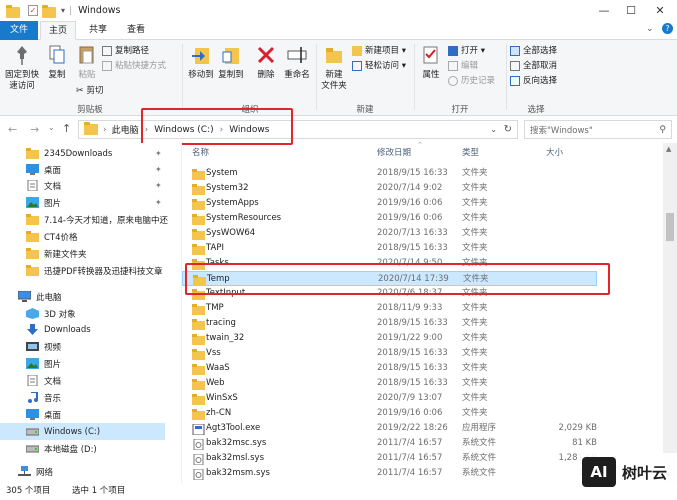 The height and width of the screenshot is (500, 677). Describe the element at coordinates (421, 323) in the screenshot. I see `file-row: tracing 2018/9/15 16:33 文件夹` at that location.